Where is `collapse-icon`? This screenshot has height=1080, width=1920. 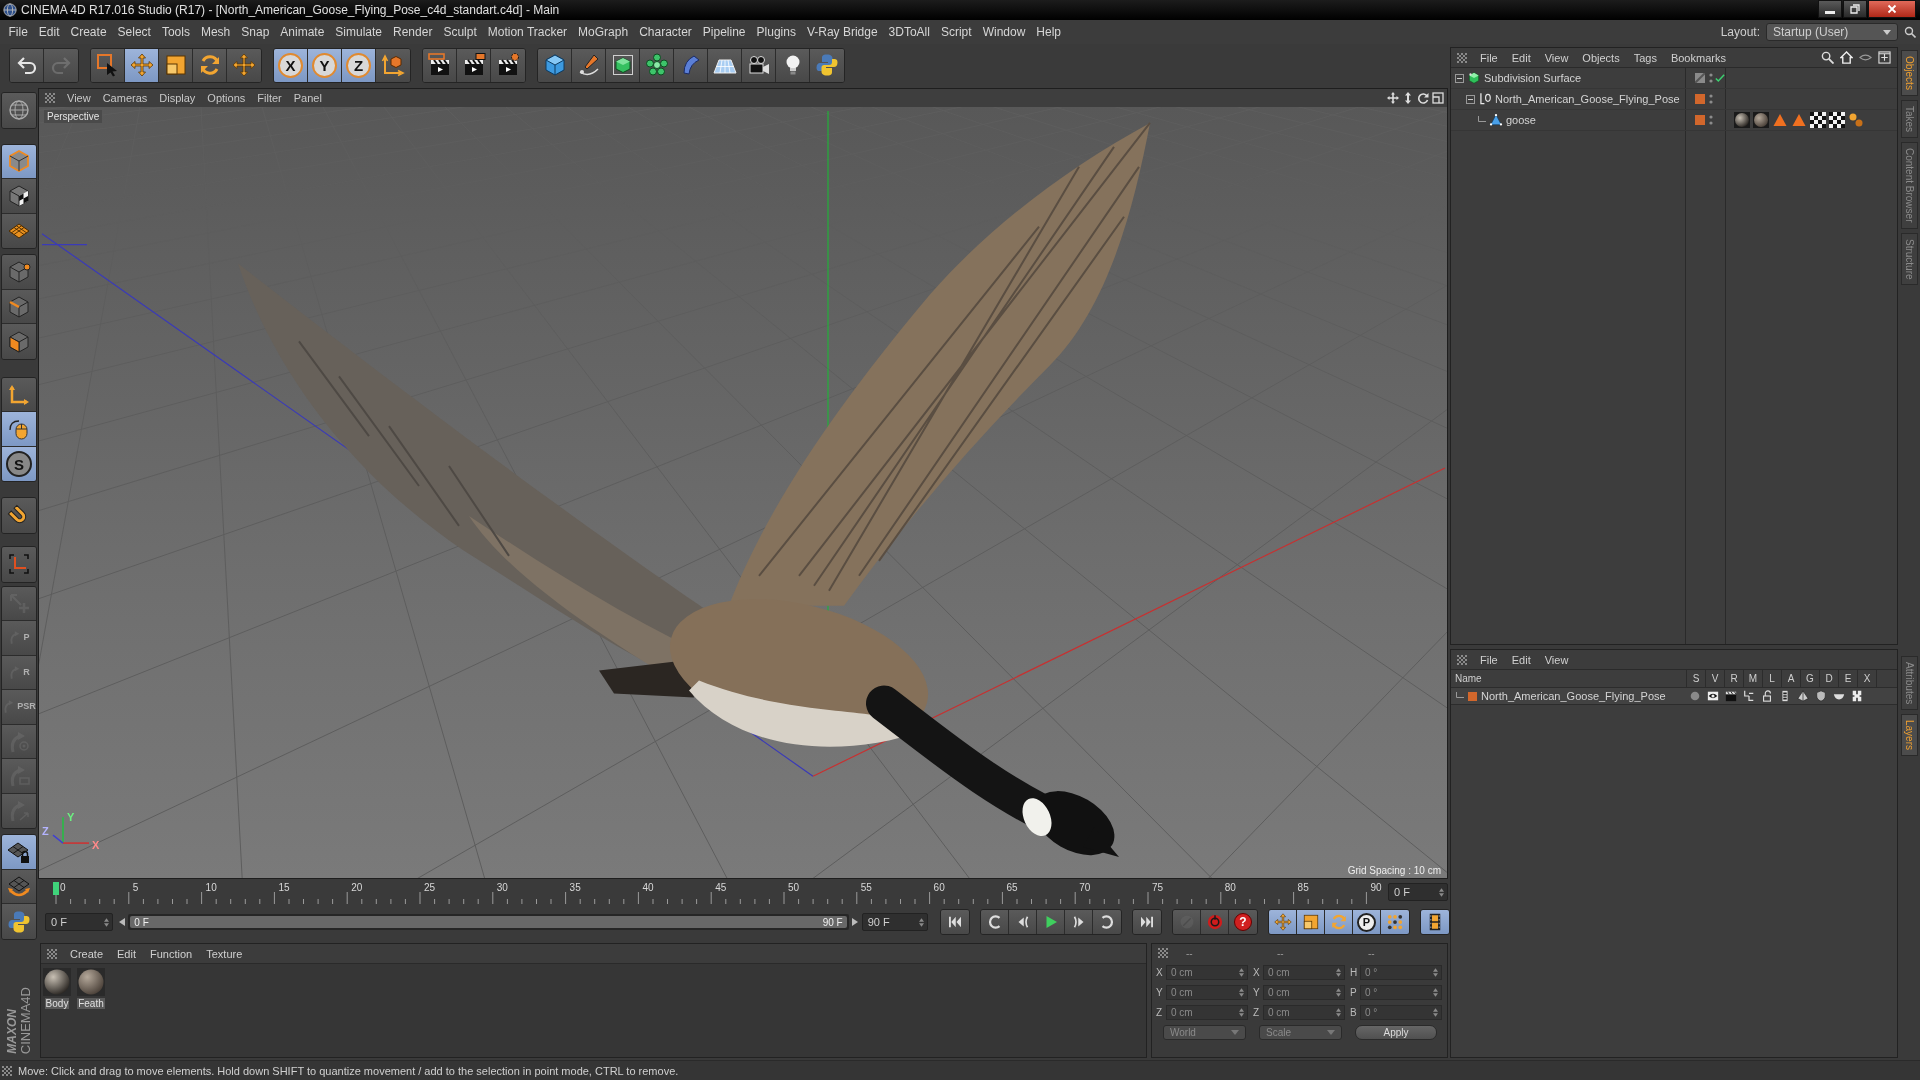
collapse-icon is located at coordinates (1459, 78).